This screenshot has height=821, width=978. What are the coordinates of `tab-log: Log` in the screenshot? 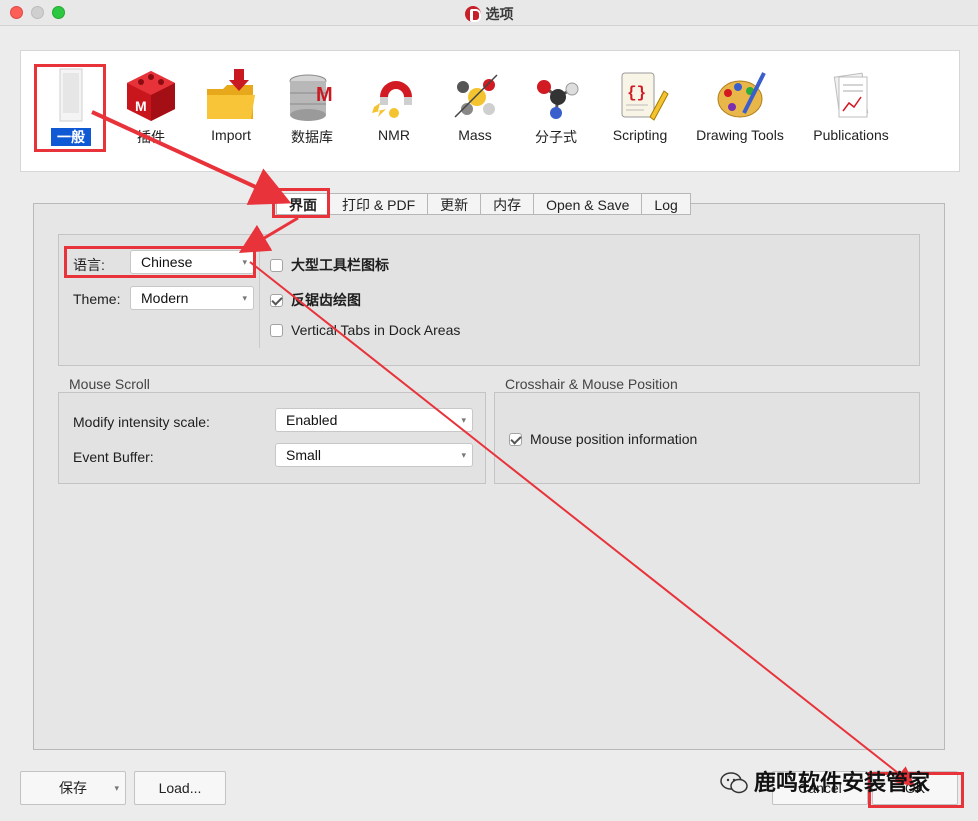 It's located at (666, 204).